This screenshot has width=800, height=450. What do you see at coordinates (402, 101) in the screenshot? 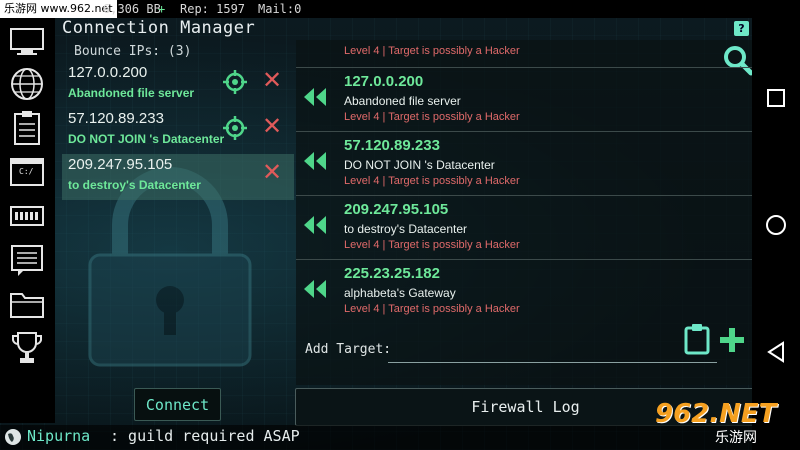
I see `connection-name: Abandoned file server` at bounding box center [402, 101].